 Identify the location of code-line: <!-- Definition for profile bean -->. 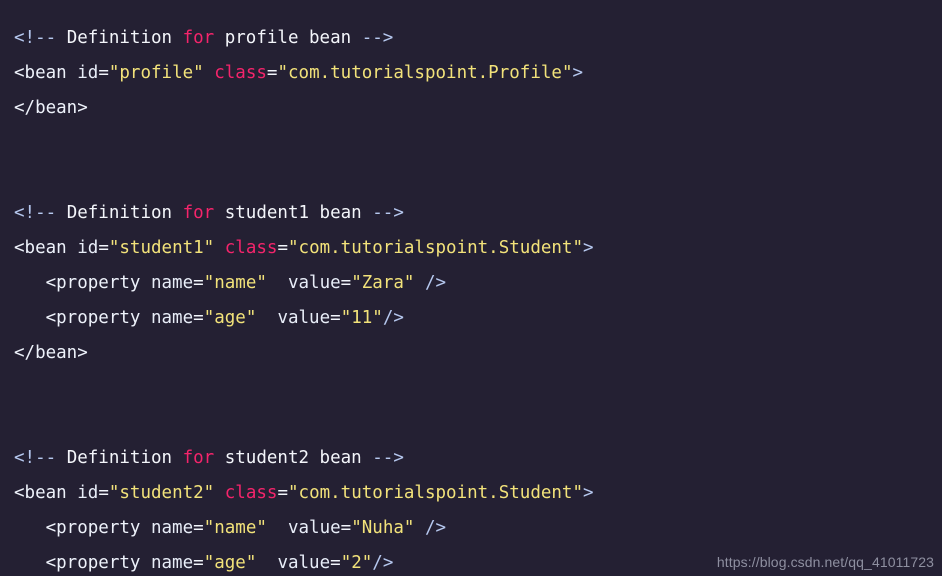
(478, 38).